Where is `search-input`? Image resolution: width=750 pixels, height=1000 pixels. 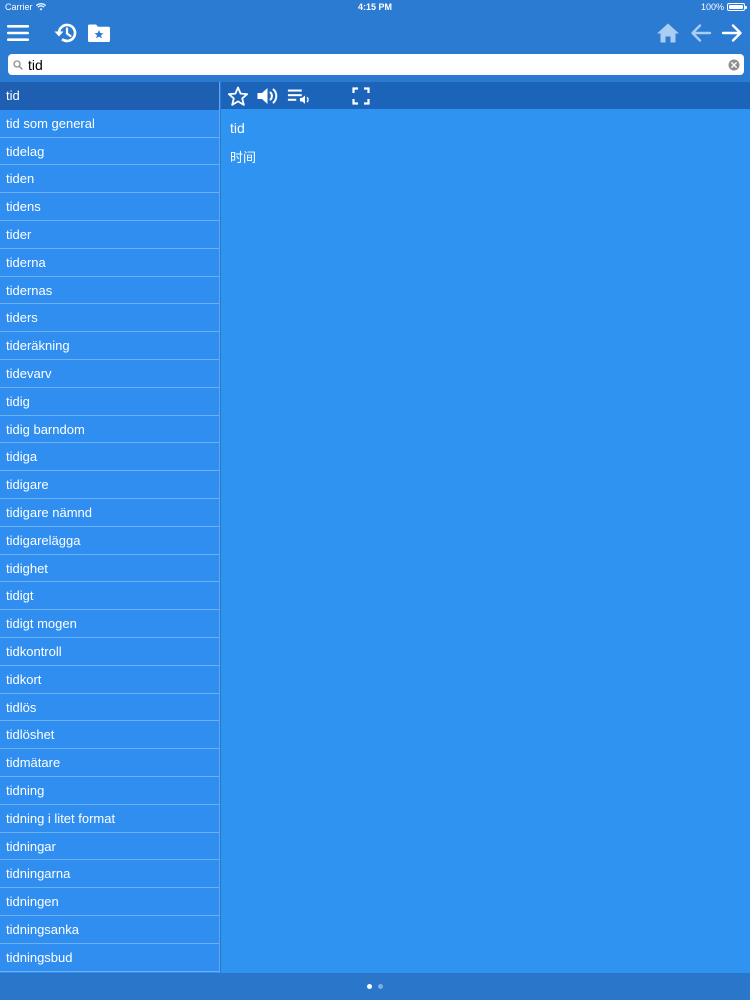
search-input is located at coordinates (375, 64).